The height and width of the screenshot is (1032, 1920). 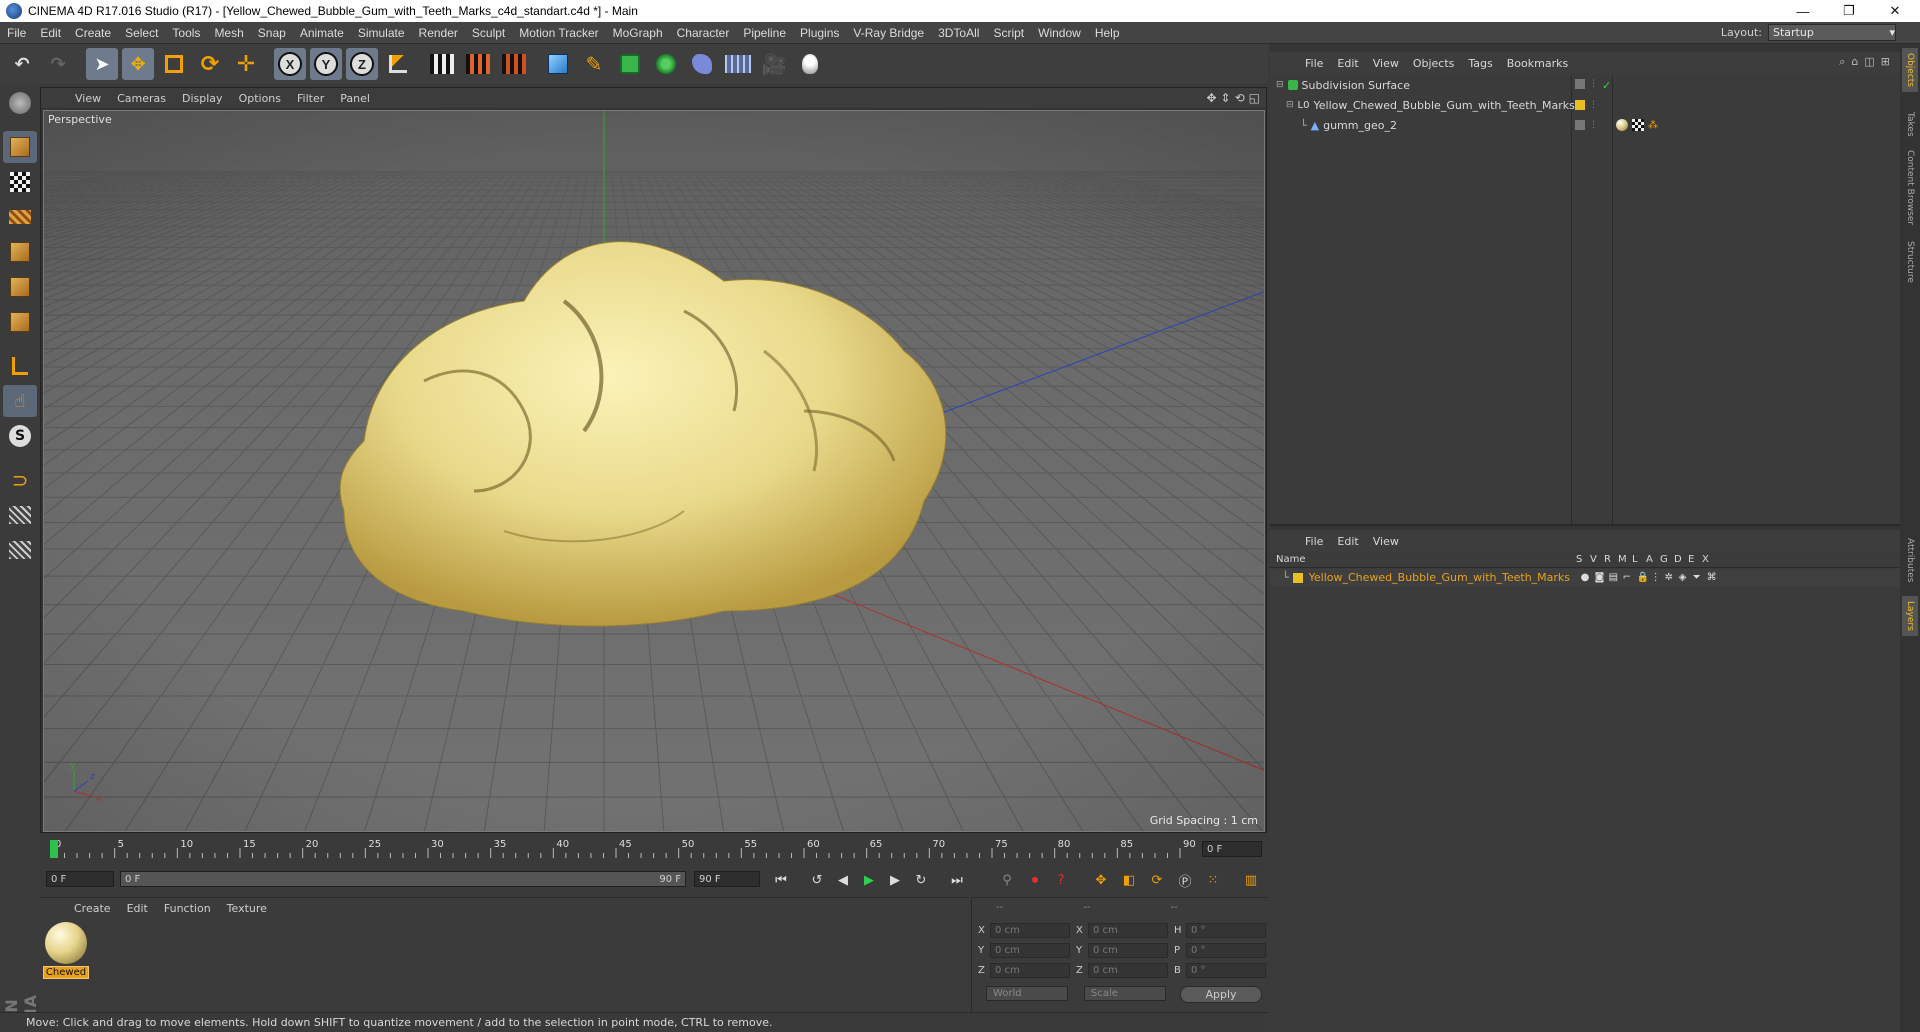 I want to click on tab-layers: Layers, so click(x=1910, y=616).